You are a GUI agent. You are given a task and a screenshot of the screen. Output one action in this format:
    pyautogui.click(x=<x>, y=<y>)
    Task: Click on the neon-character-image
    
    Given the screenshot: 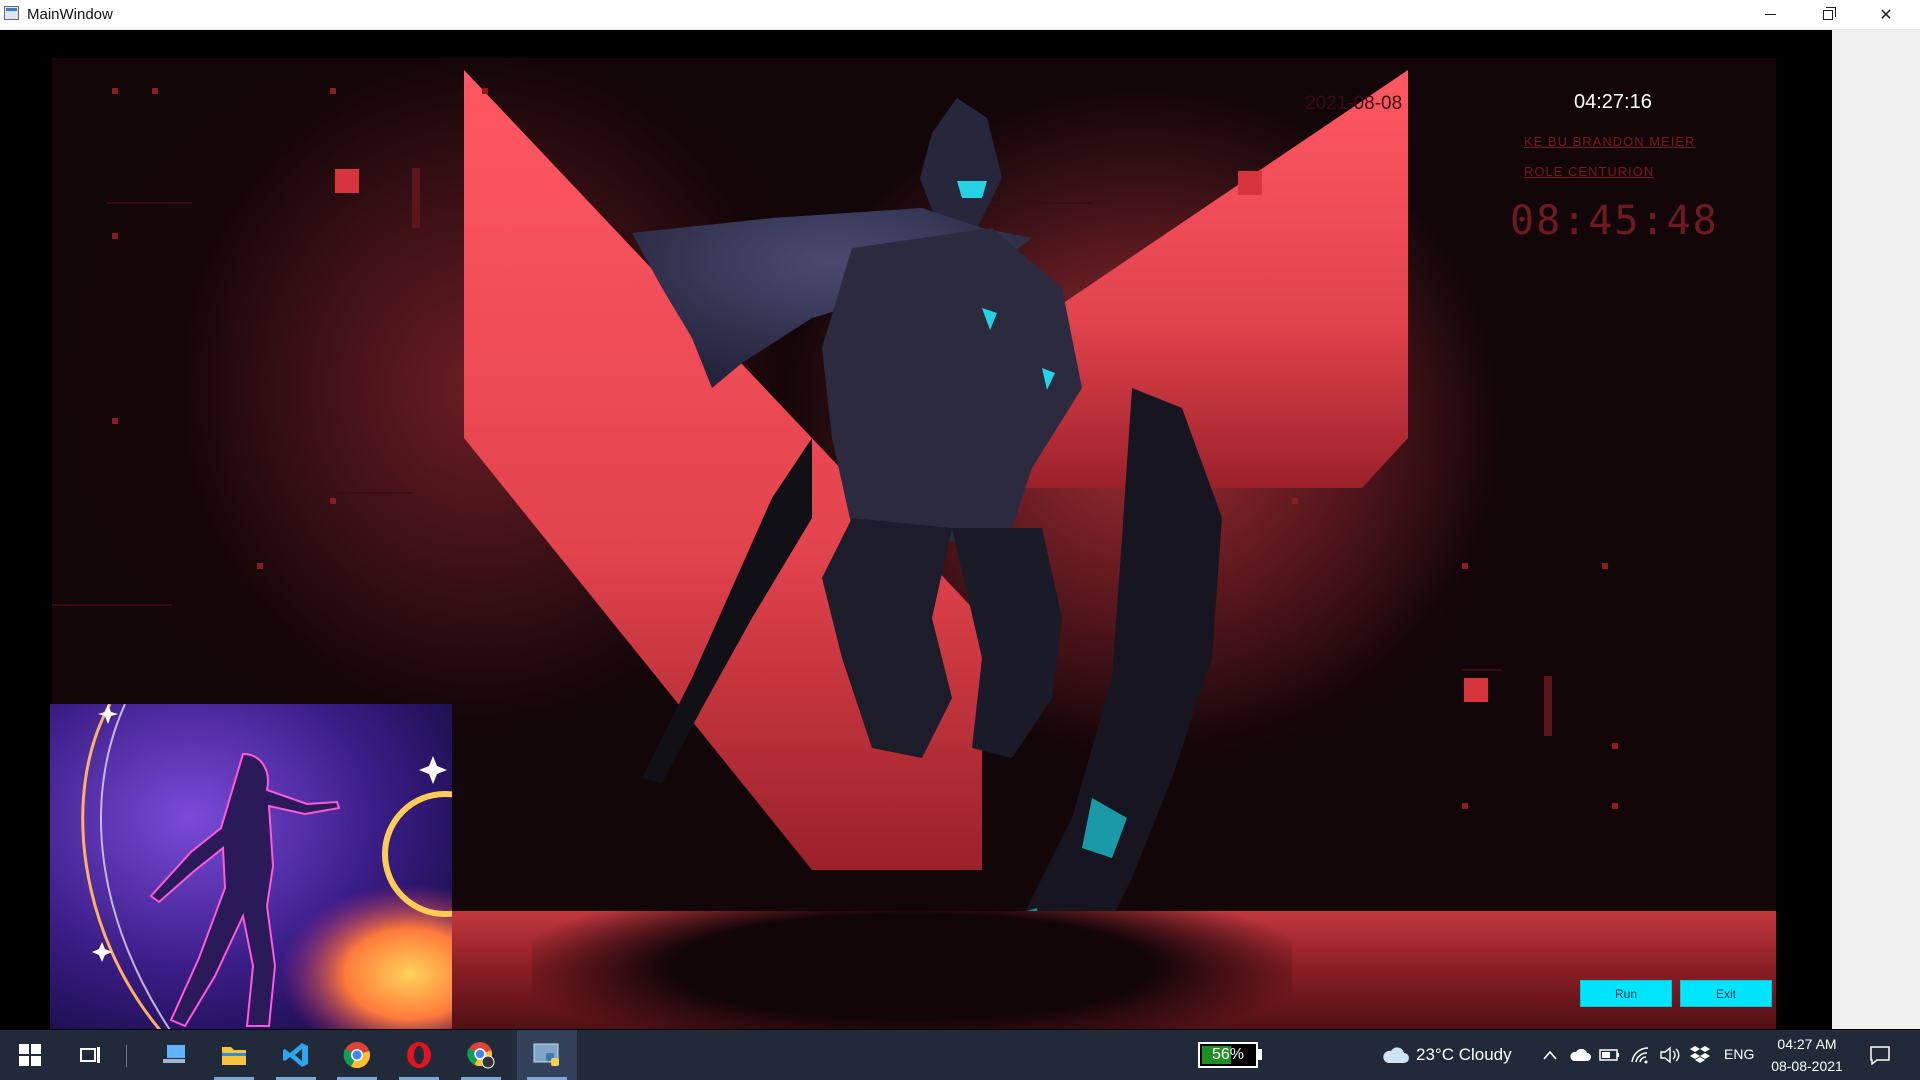 What is the action you would take?
    pyautogui.click(x=251, y=866)
    